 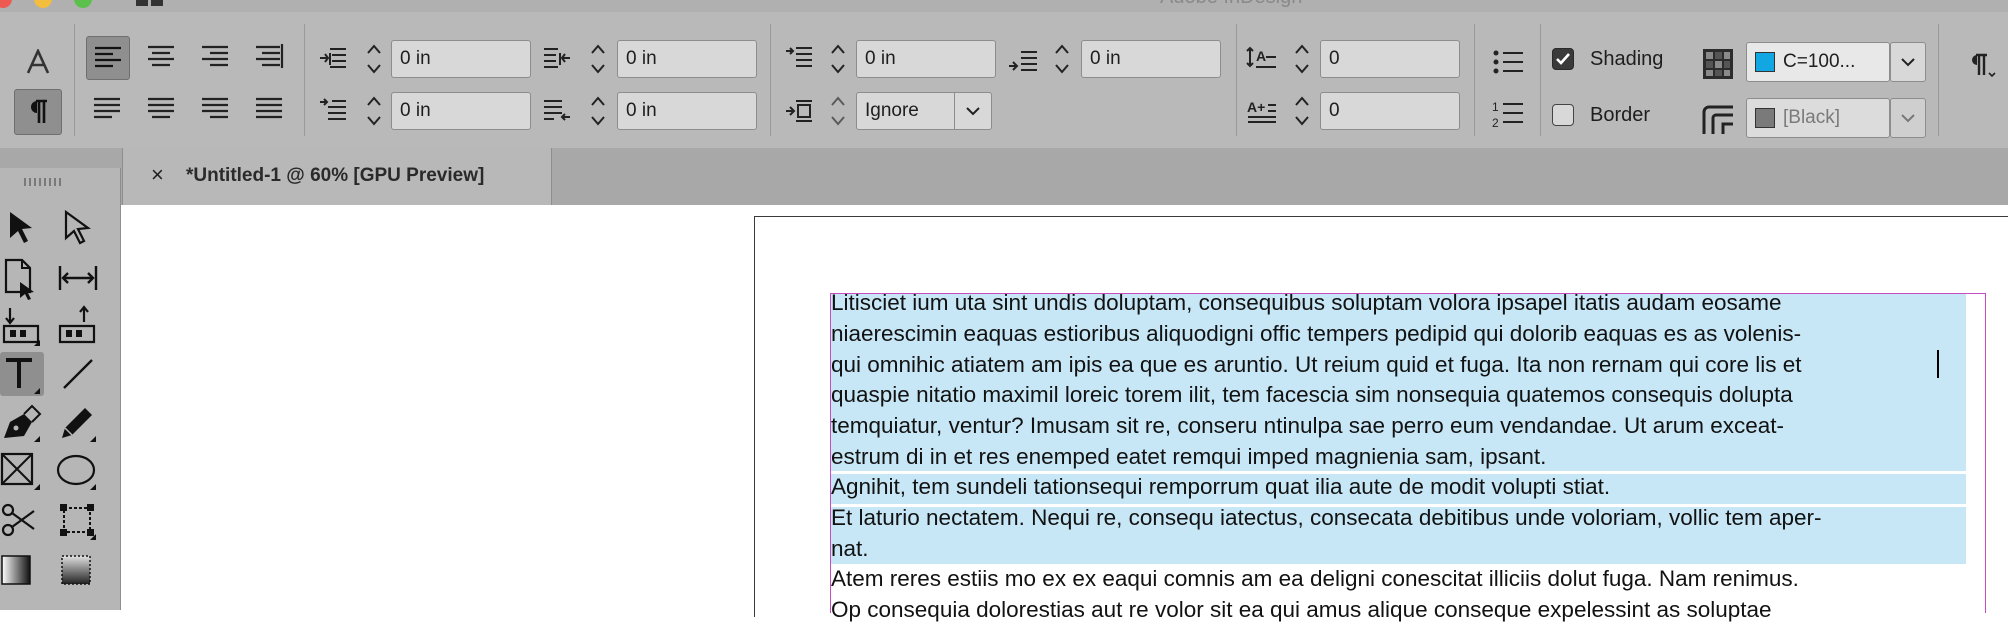 I want to click on paragraph-menu-icon, so click(x=1982, y=66).